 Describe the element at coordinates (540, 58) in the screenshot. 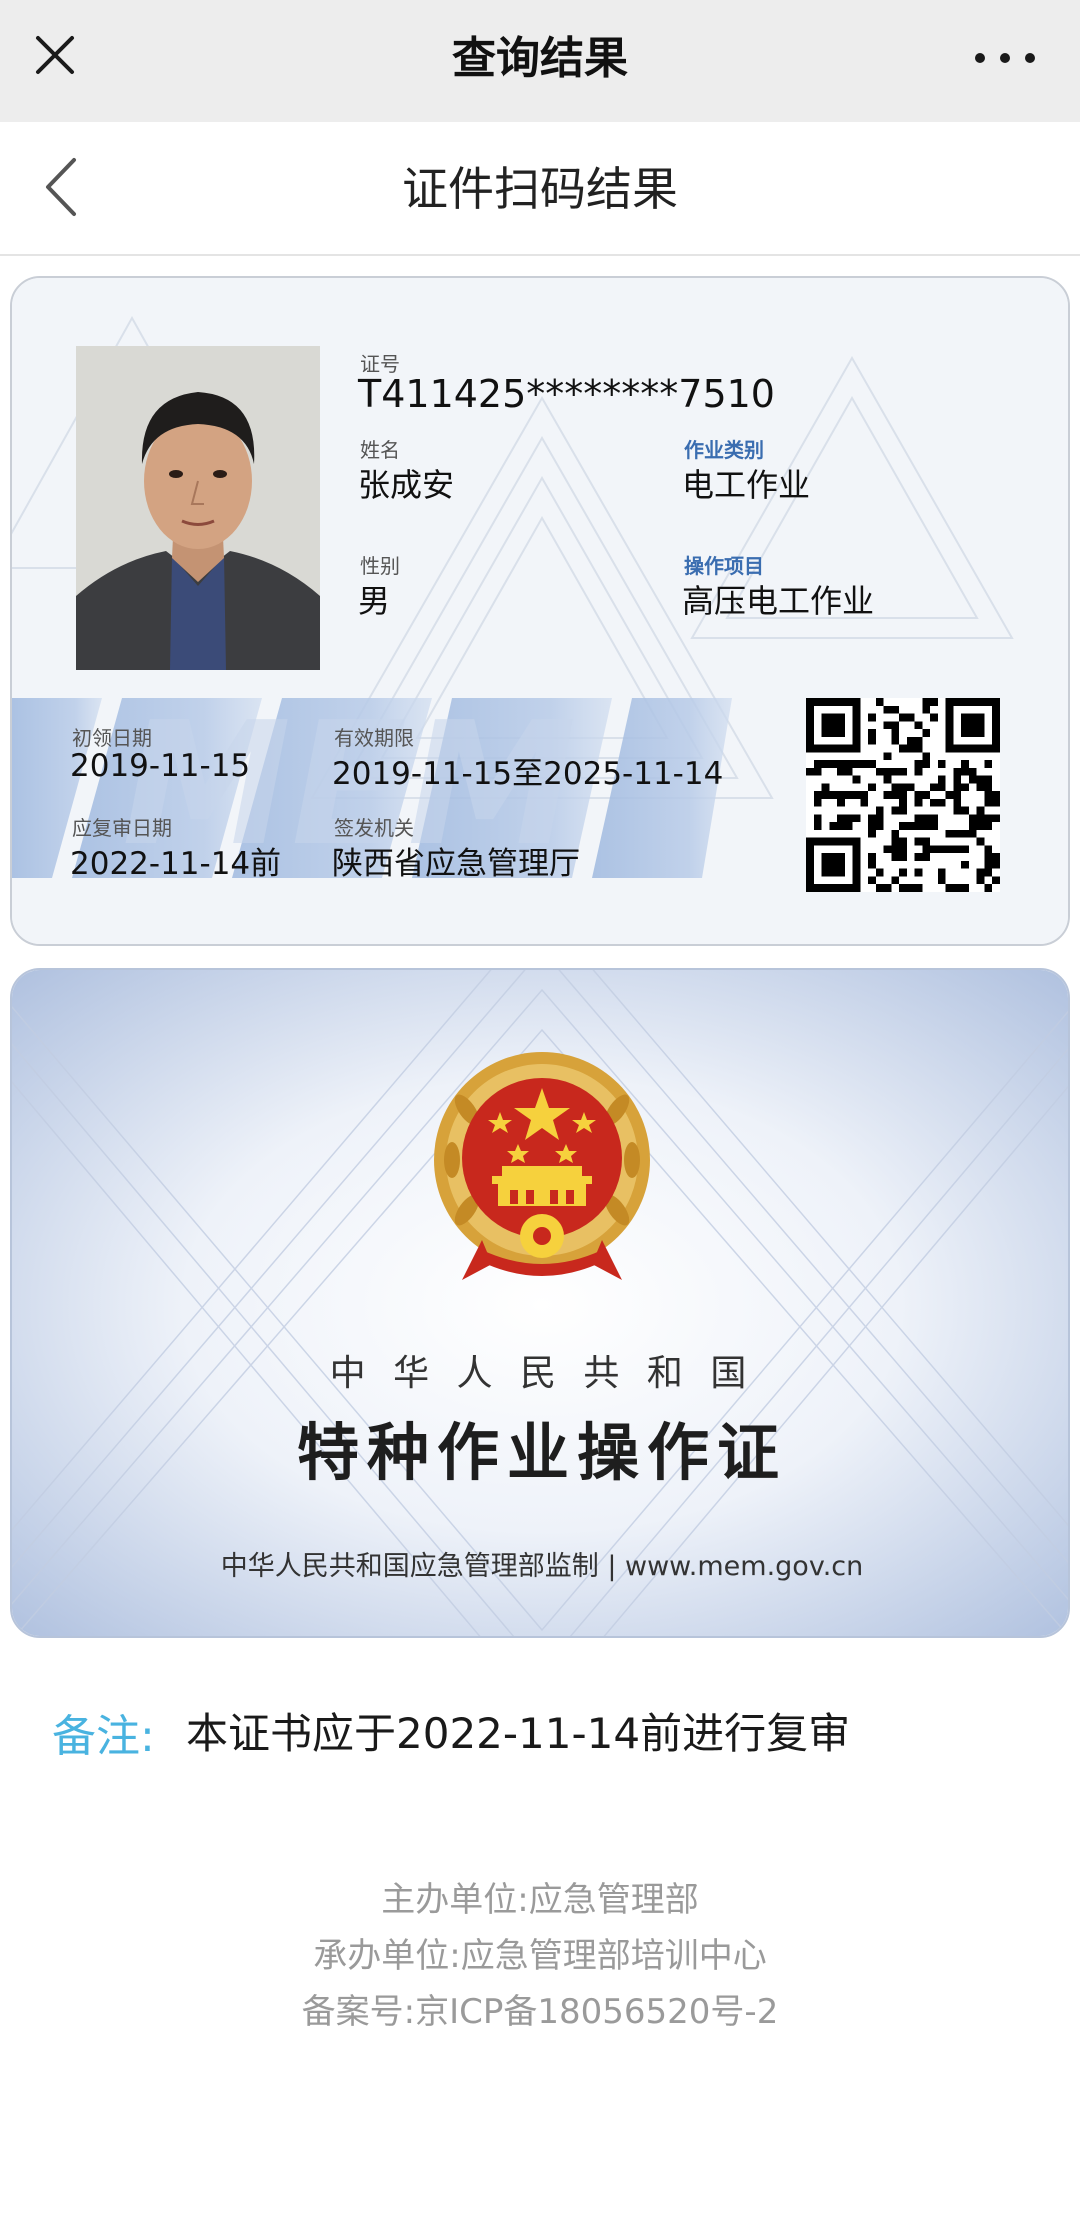

I see `page-title: 查询结果` at that location.